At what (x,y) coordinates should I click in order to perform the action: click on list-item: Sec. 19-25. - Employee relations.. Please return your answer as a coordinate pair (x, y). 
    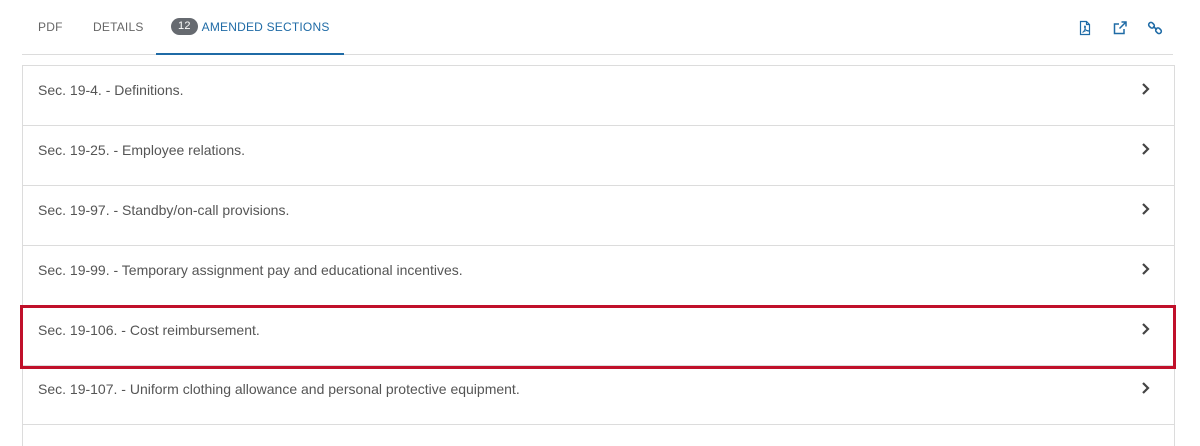
    Looking at the image, I should click on (598, 156).